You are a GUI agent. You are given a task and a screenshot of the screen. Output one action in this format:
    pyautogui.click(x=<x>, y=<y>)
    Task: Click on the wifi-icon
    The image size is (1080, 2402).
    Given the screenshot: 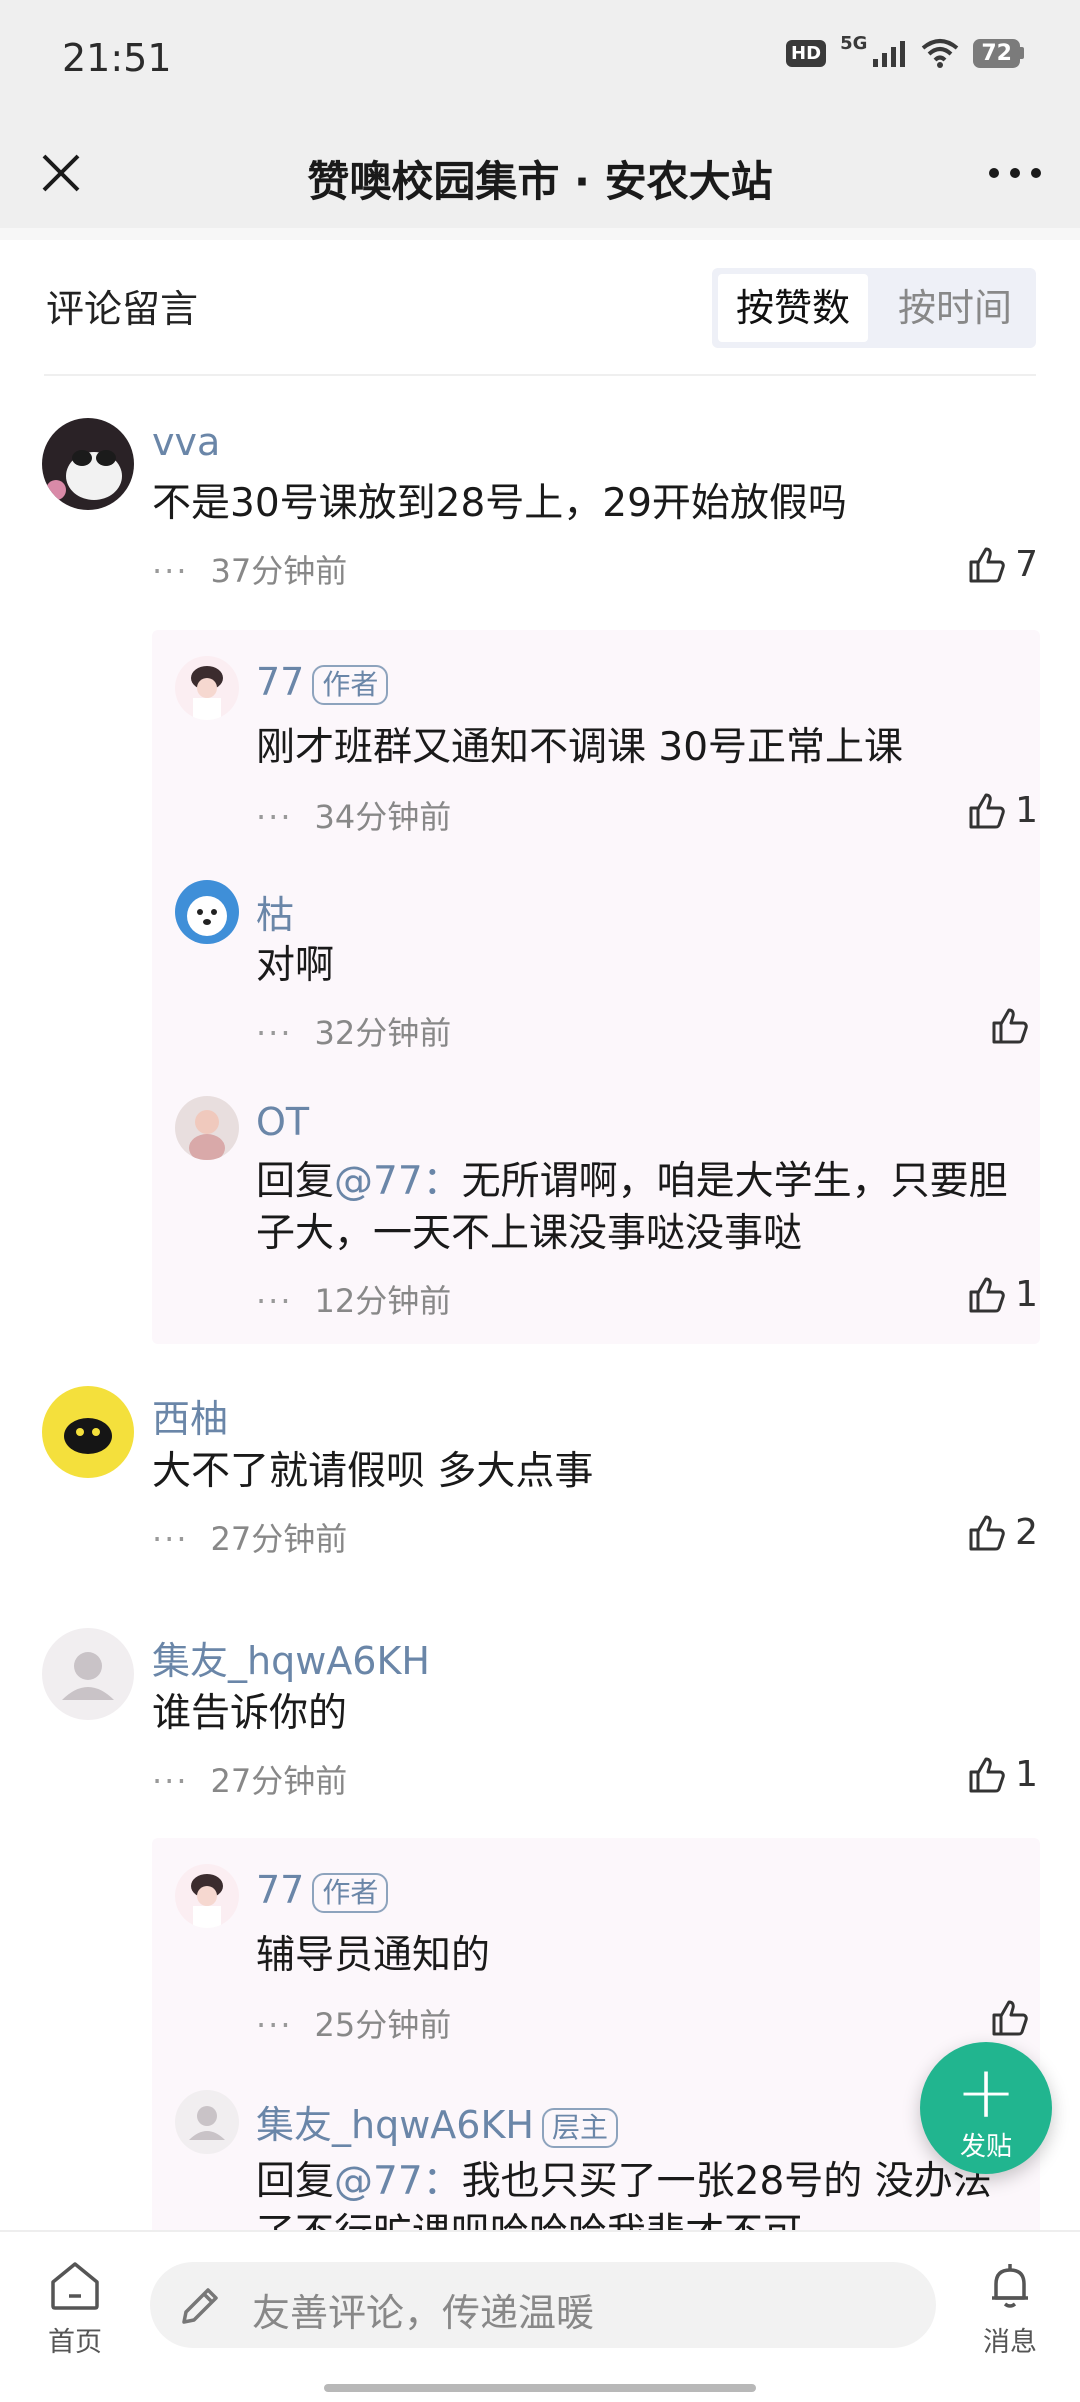 What is the action you would take?
    pyautogui.click(x=940, y=53)
    